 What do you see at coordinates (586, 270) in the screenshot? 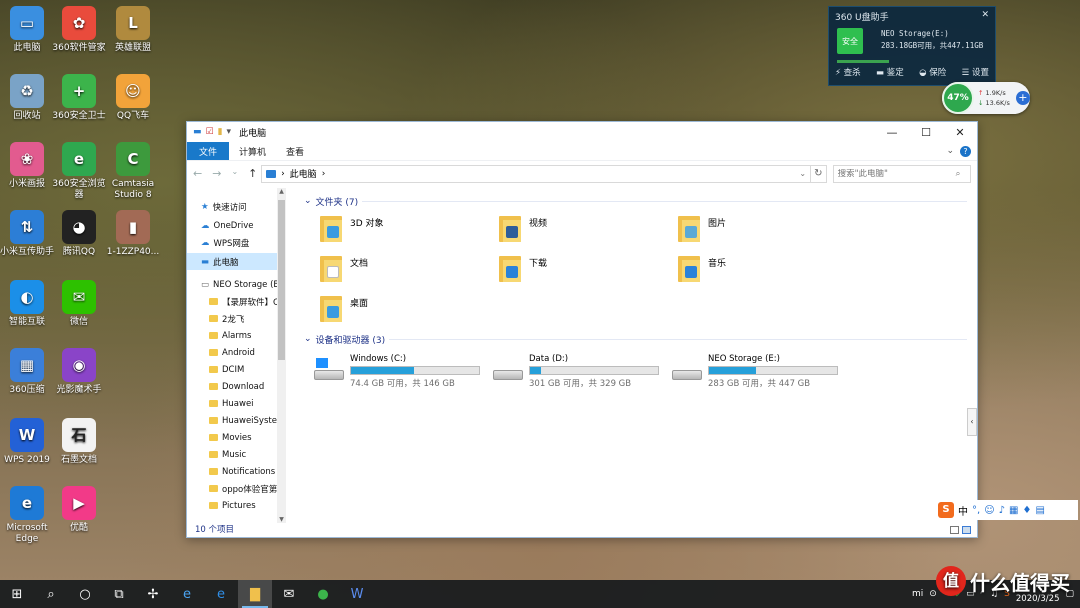
I see `folder-item: 下载` at bounding box center [586, 270].